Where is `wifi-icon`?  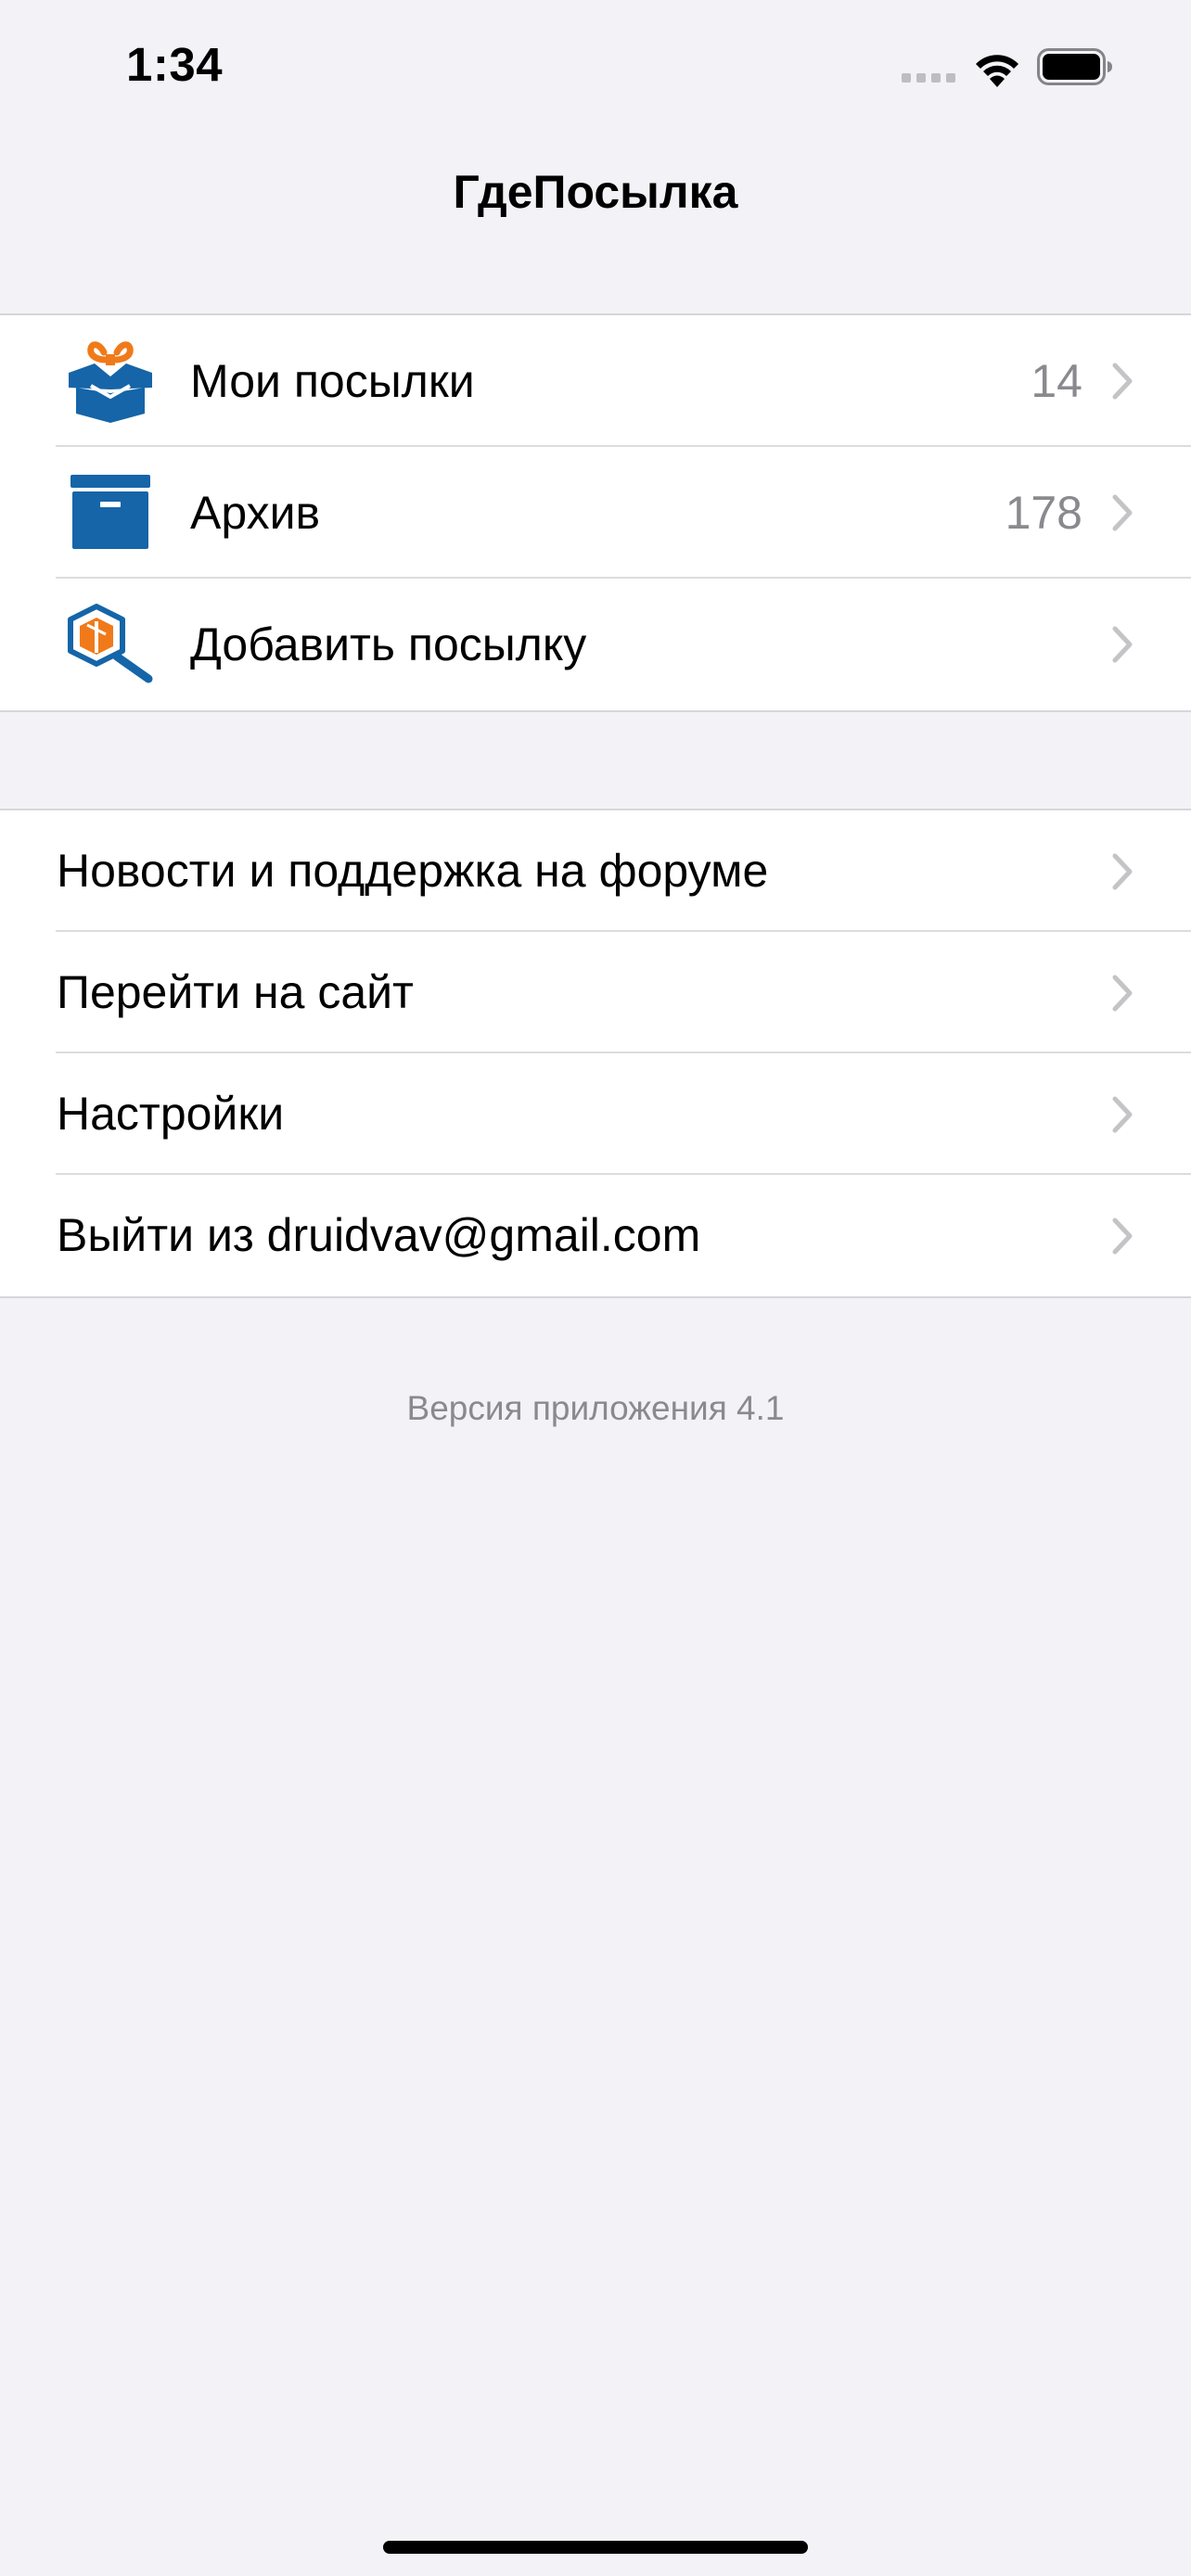
wifi-icon is located at coordinates (997, 71).